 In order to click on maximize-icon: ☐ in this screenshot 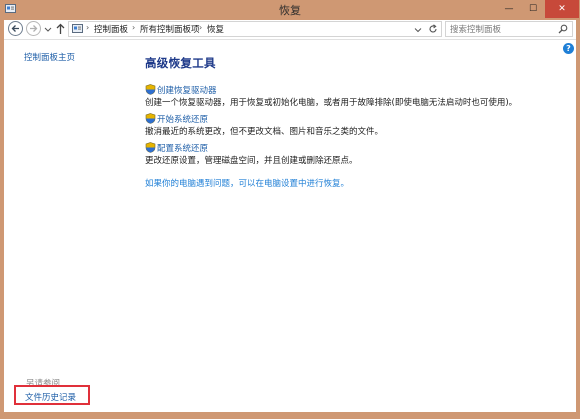, I will do `click(533, 9)`.